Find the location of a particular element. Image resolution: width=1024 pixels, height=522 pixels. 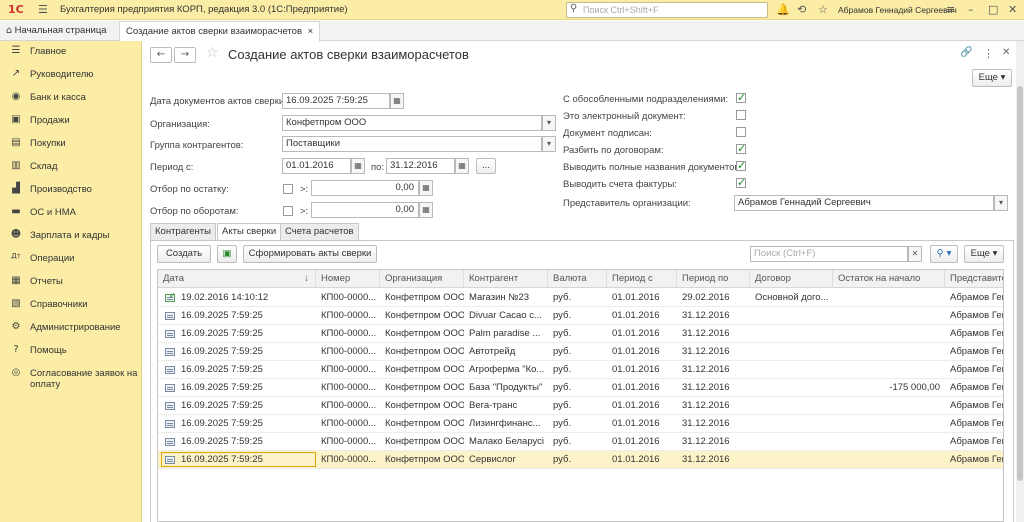

tab-current: Создание актов сверки взаиморасчетов × is located at coordinates (220, 31).